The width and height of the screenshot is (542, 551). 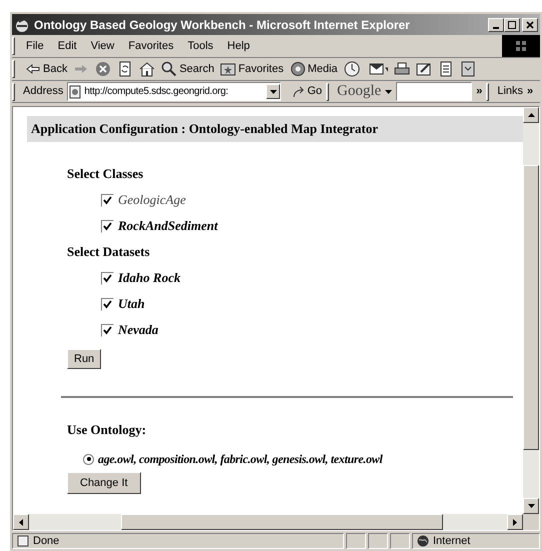 What do you see at coordinates (240, 459) in the screenshot?
I see `option-label: age.owl, composition.owl, fabric.owl, genesis.owl, texture.owl` at bounding box center [240, 459].